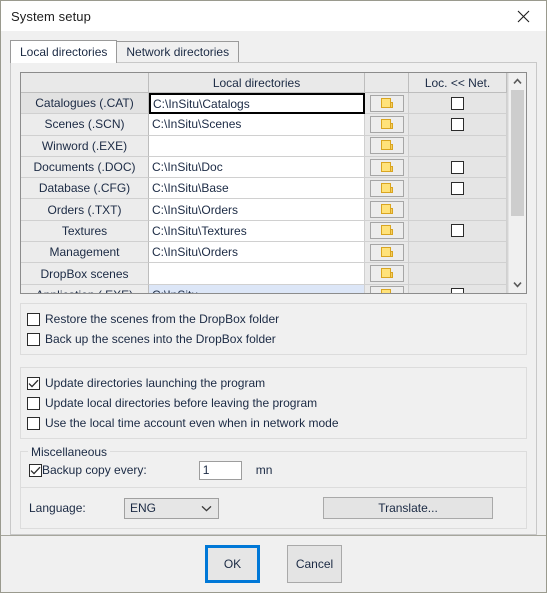 The height and width of the screenshot is (593, 547). I want to click on ok-button: OK, so click(232, 564).